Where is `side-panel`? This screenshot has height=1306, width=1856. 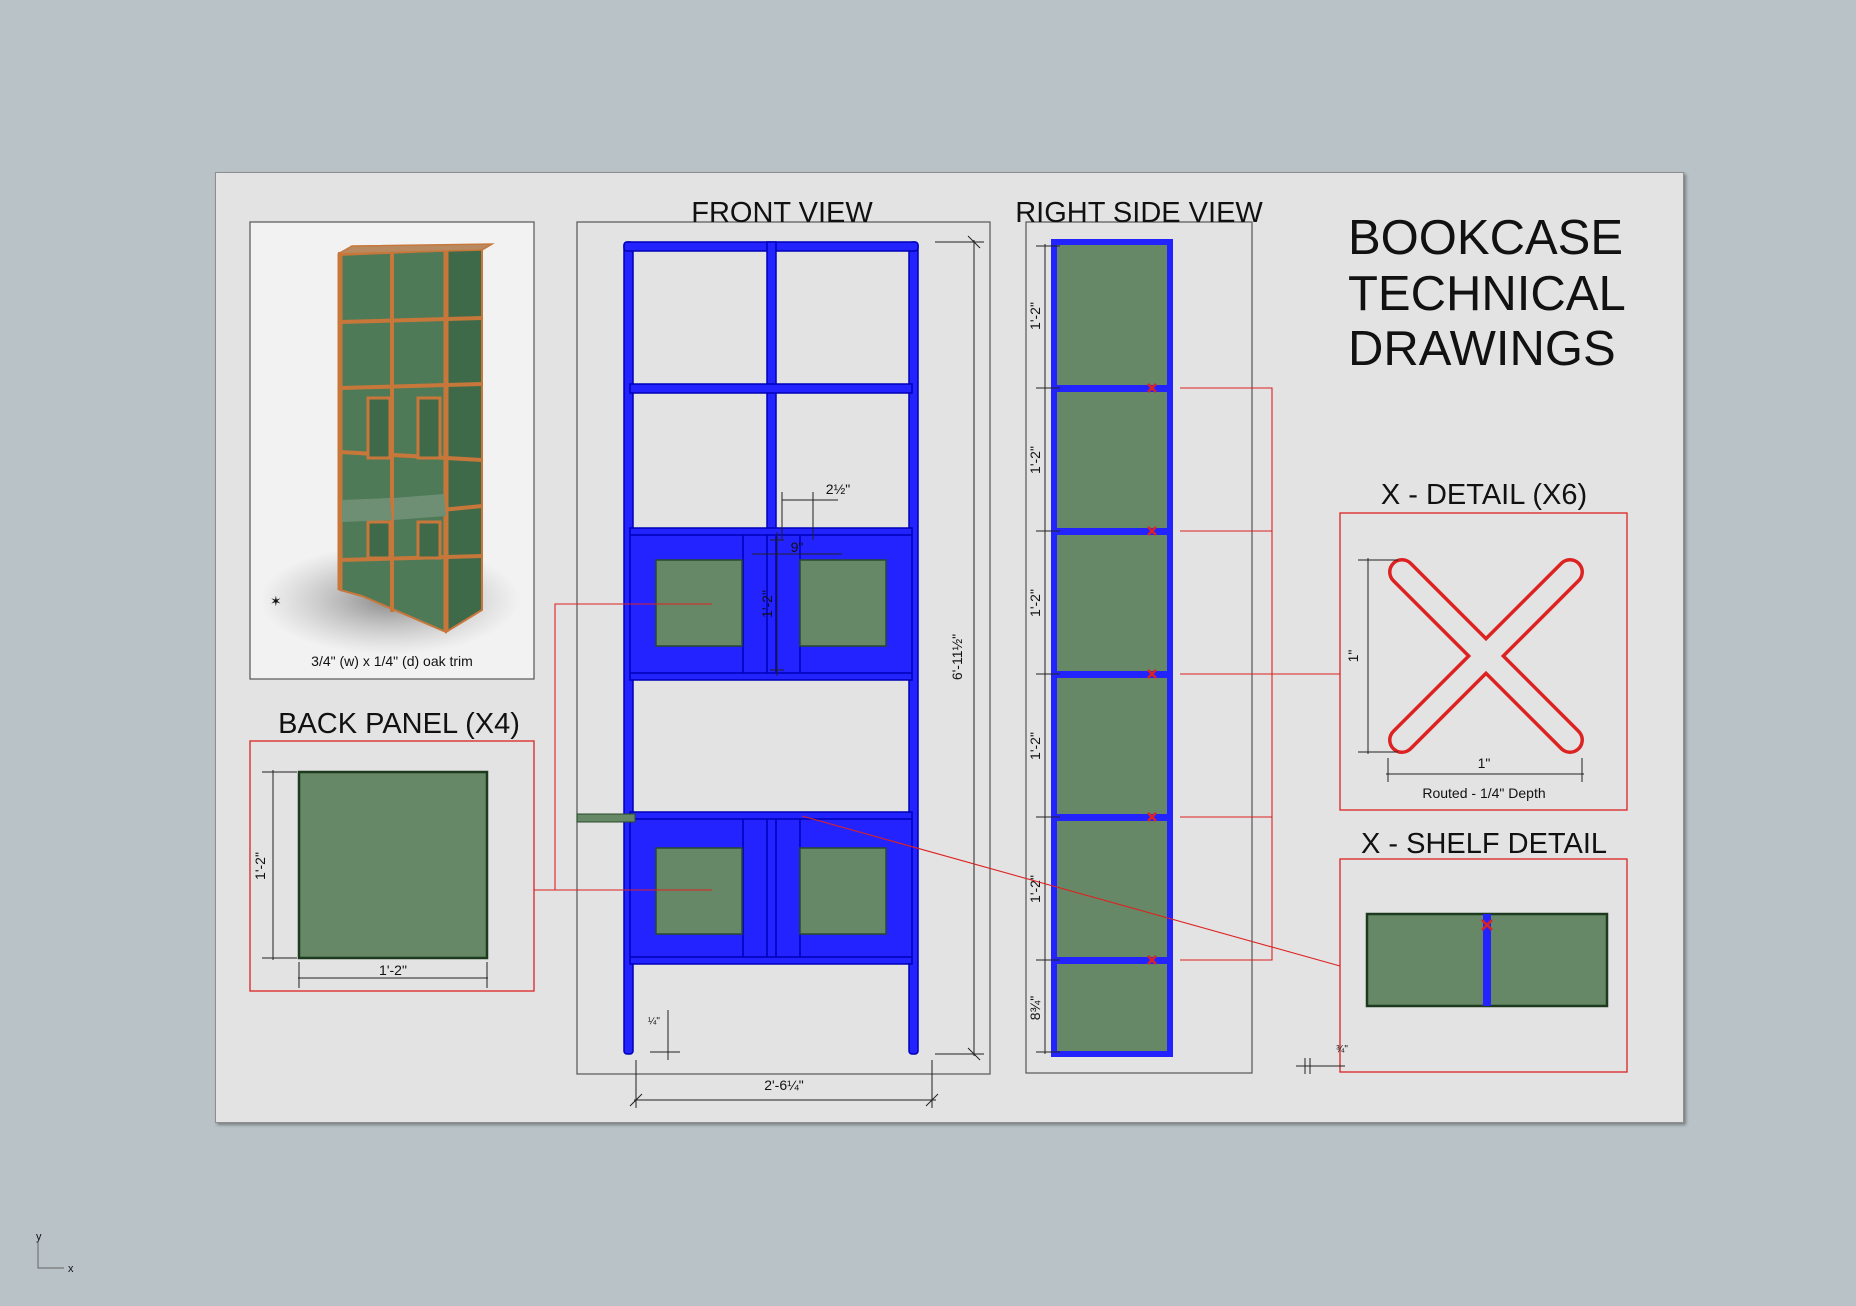
side-panel is located at coordinates (1112, 648).